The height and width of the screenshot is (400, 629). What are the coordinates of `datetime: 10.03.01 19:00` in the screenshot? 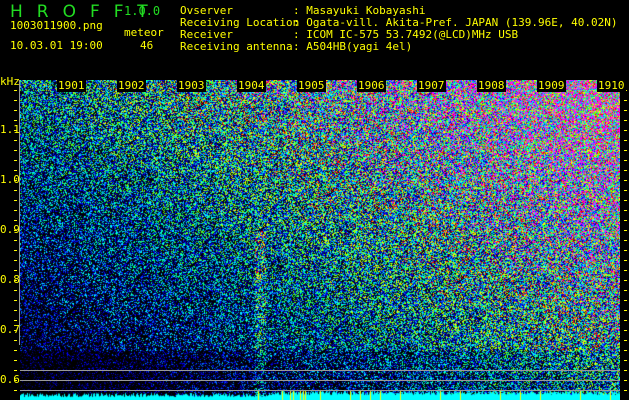 It's located at (56, 45).